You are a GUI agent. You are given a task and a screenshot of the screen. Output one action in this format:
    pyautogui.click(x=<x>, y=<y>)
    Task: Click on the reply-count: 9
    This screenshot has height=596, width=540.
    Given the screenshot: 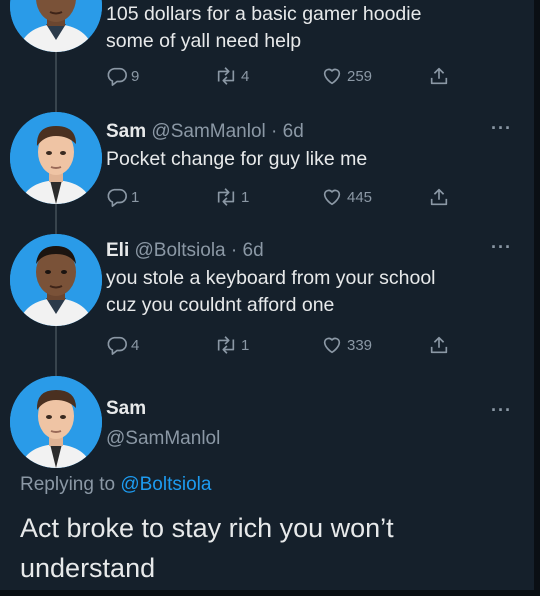 What is the action you would take?
    pyautogui.click(x=135, y=76)
    